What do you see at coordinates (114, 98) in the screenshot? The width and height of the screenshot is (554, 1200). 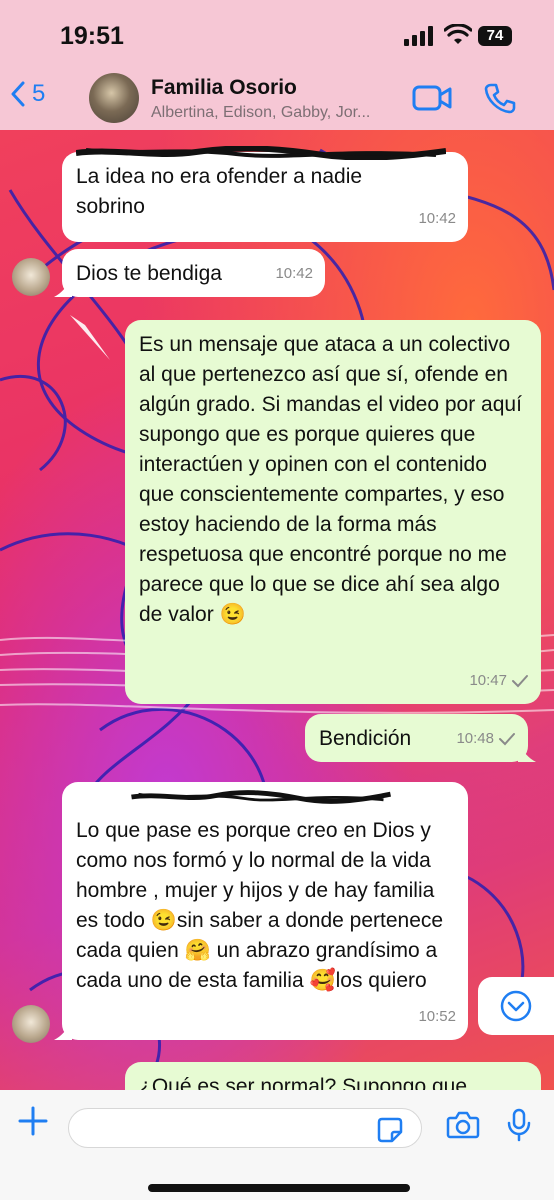 I see `group-avatar` at bounding box center [114, 98].